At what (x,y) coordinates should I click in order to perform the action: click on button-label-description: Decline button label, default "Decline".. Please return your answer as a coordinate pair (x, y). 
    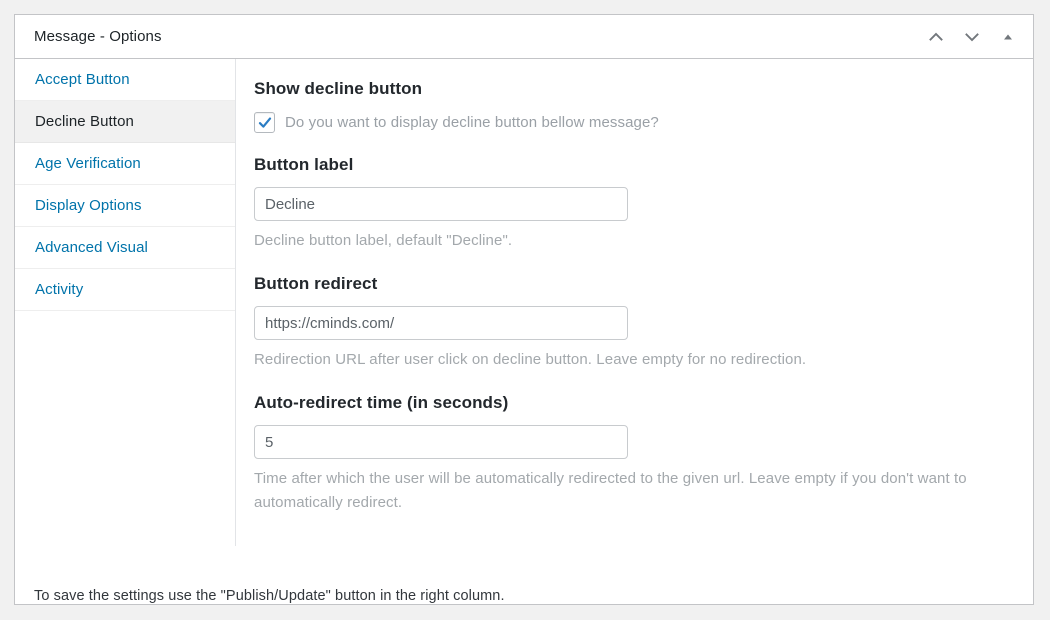
    Looking at the image, I should click on (383, 240).